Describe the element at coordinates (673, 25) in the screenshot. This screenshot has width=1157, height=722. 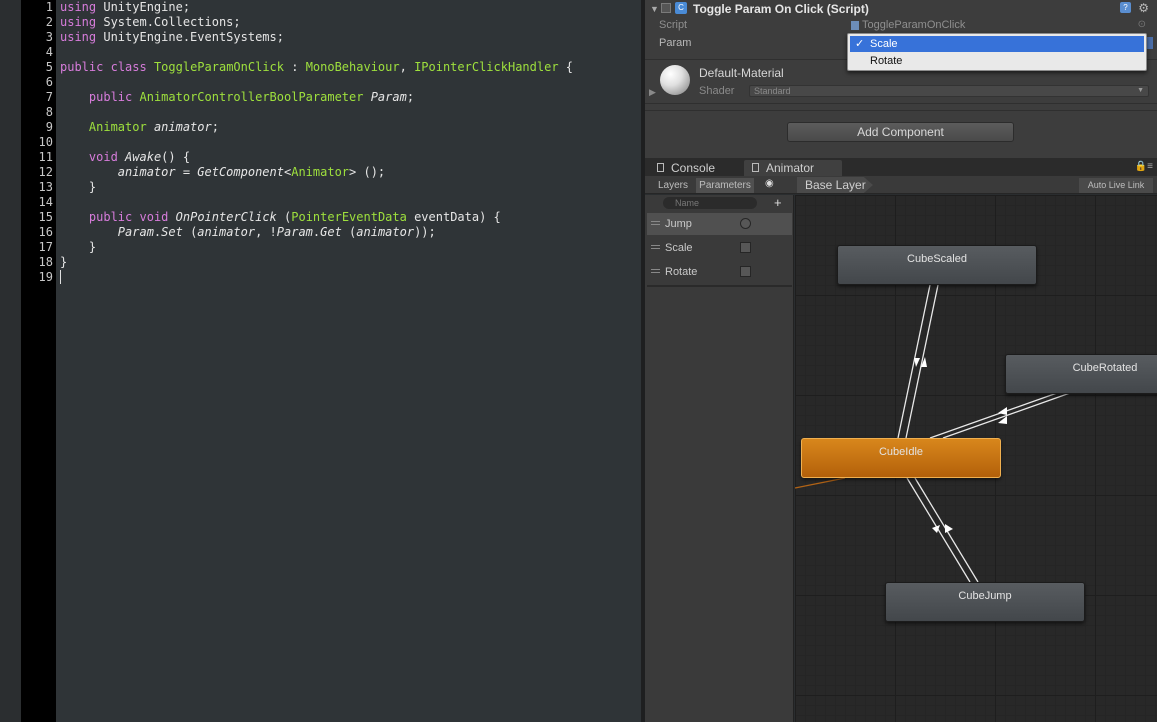
I see `script-label: Script` at that location.